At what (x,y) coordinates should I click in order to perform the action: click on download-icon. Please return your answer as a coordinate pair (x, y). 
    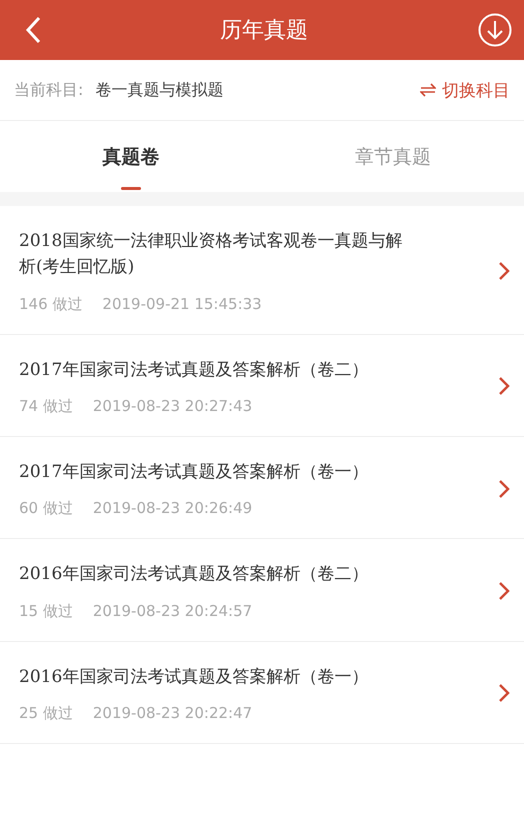
    Looking at the image, I should click on (495, 30).